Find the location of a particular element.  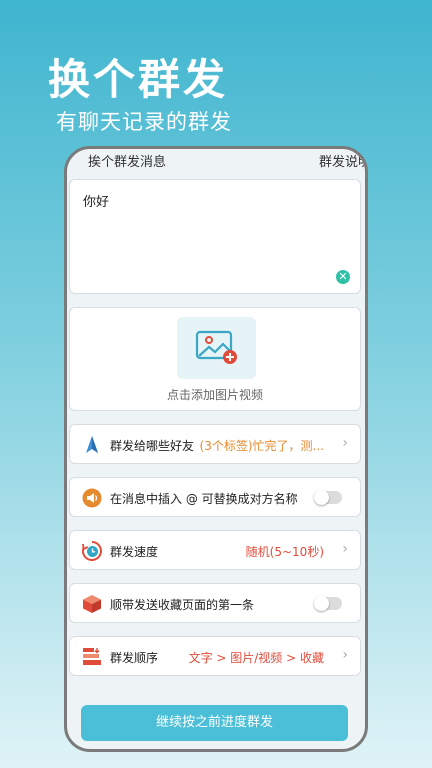

order-value: 文字 > 图片/视频 > 收藏 is located at coordinates (256, 658).